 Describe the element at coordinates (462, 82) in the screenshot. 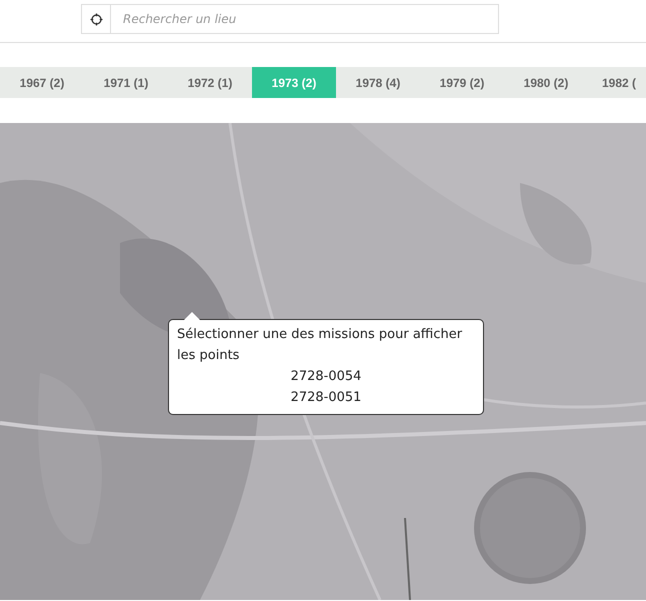

I see `year-tab: 1979 (2)` at that location.